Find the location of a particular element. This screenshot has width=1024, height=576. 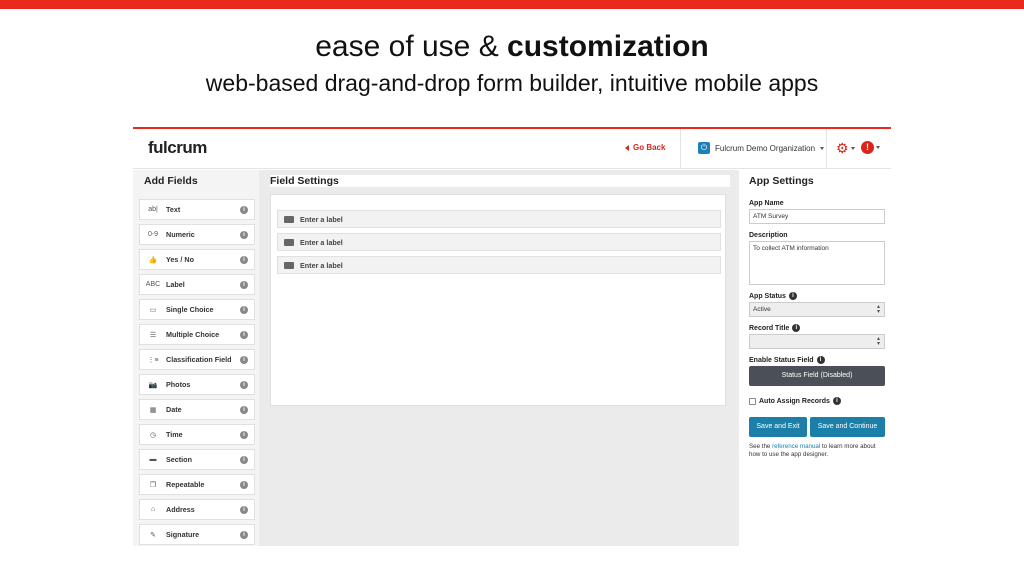

field-type-label: Text is located at coordinates (173, 209).